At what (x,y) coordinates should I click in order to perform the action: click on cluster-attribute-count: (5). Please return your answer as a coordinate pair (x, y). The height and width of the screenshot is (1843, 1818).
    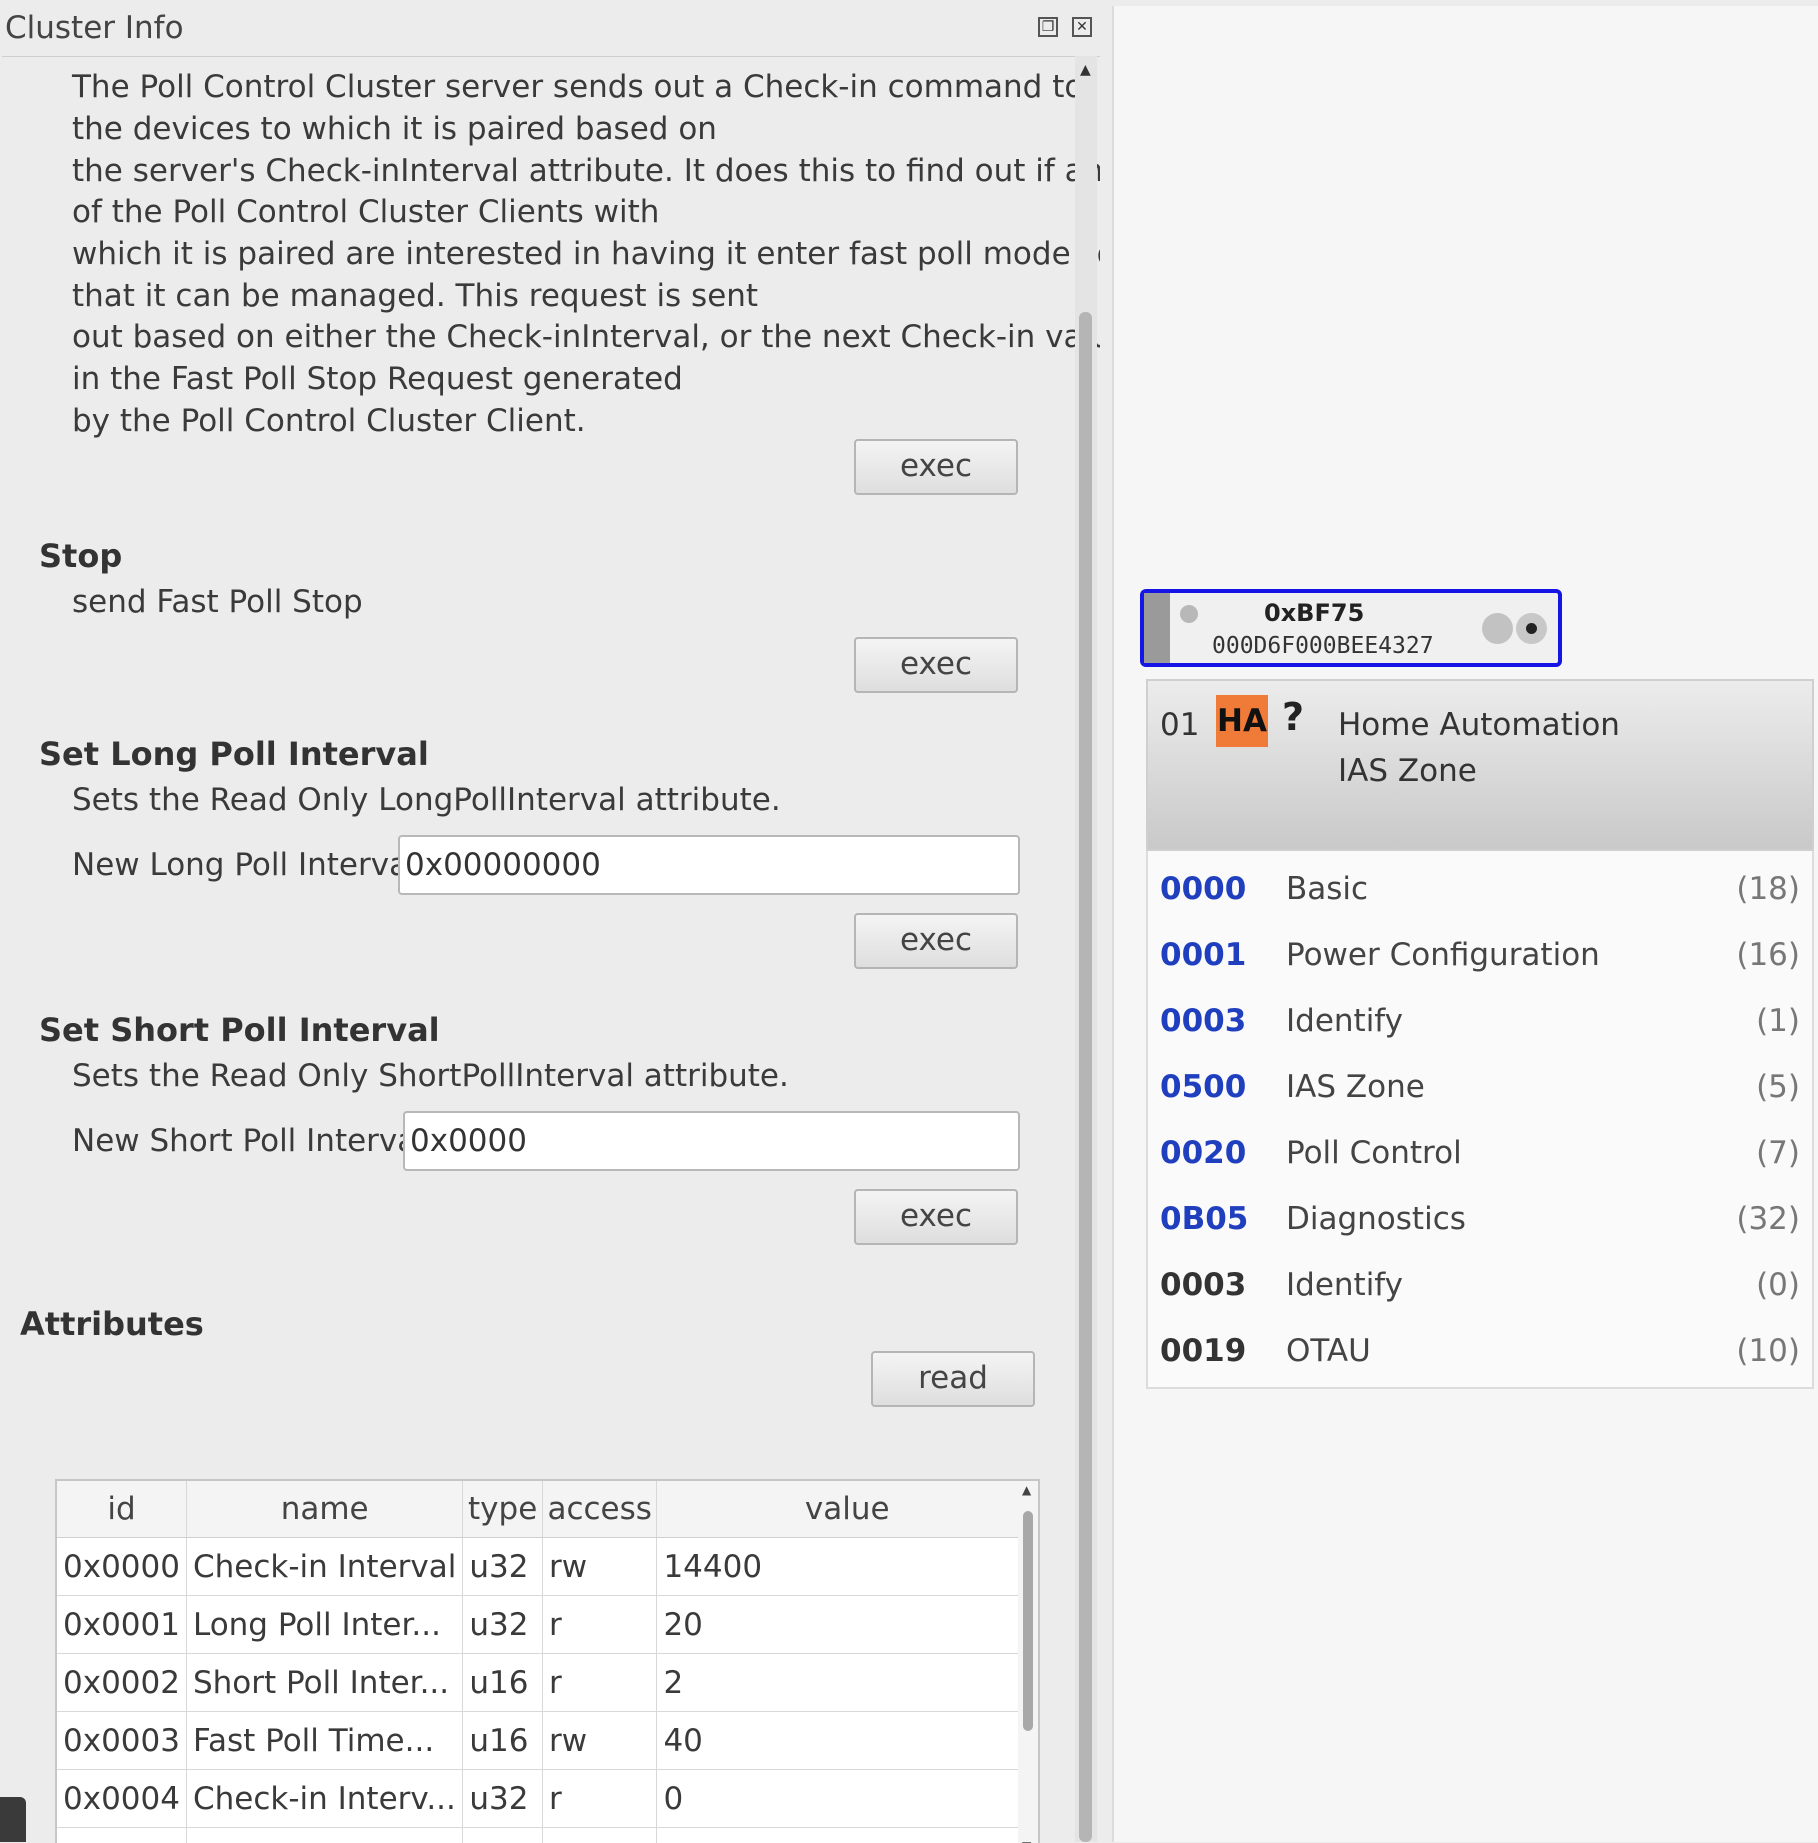
    Looking at the image, I should click on (1778, 1087).